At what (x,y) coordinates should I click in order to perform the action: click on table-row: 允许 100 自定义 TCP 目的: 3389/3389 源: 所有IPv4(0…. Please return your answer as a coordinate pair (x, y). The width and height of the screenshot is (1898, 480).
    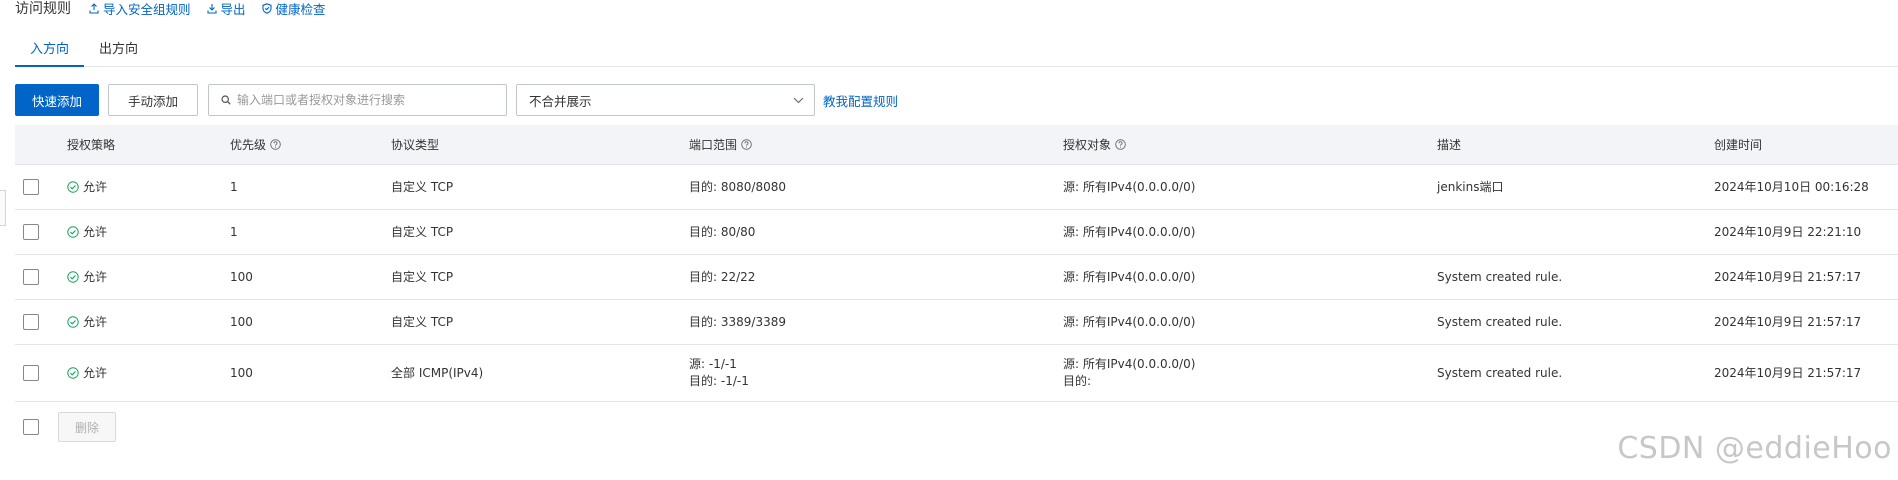
    Looking at the image, I should click on (956, 322).